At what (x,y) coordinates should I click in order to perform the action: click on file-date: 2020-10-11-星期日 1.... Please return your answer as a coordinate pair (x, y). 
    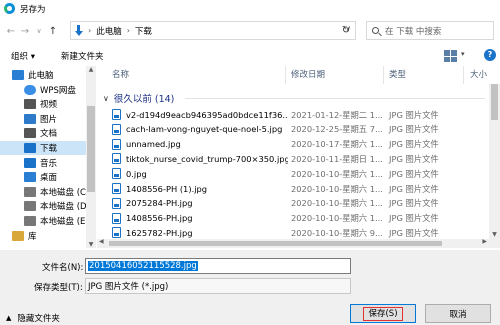
    Looking at the image, I should click on (337, 158).